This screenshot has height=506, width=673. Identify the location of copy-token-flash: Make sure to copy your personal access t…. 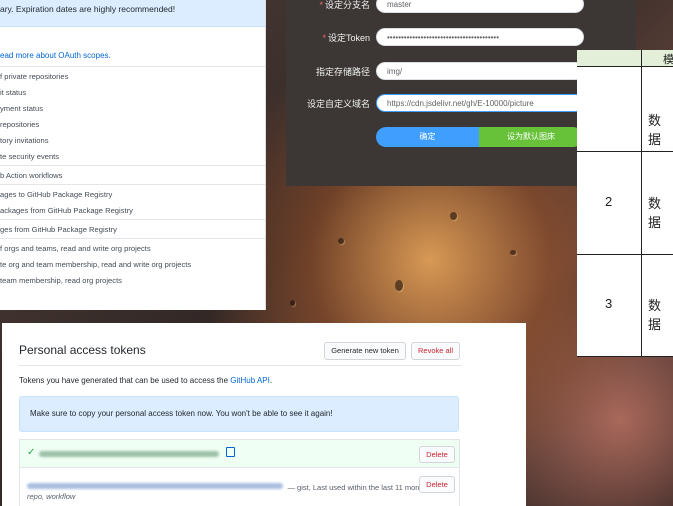
(239, 414).